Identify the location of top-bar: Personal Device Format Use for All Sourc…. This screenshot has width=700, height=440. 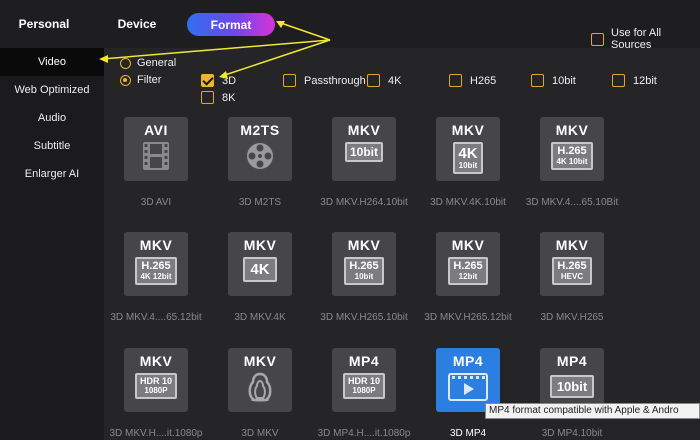
(350, 25).